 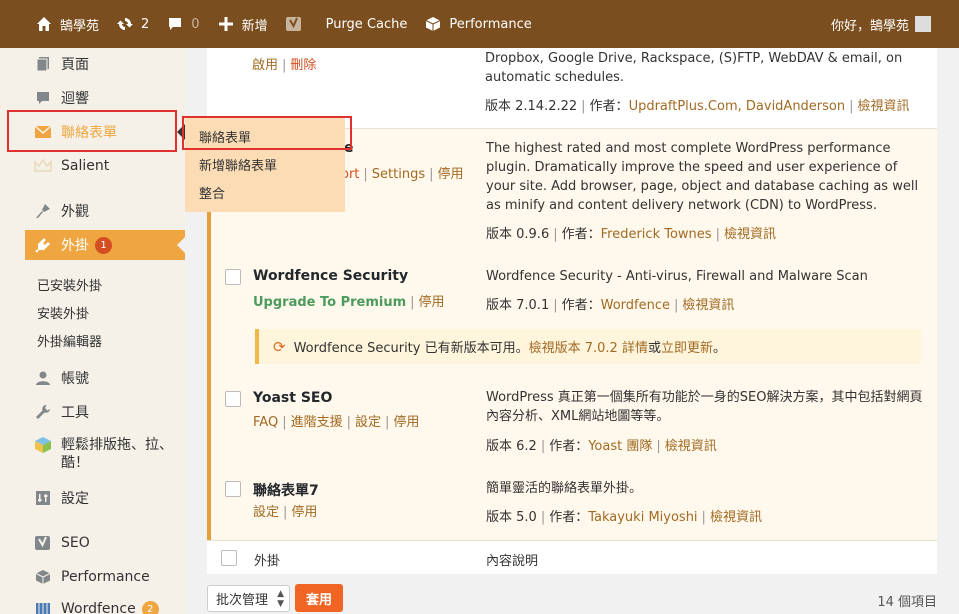 I want to click on avatar, so click(x=923, y=24).